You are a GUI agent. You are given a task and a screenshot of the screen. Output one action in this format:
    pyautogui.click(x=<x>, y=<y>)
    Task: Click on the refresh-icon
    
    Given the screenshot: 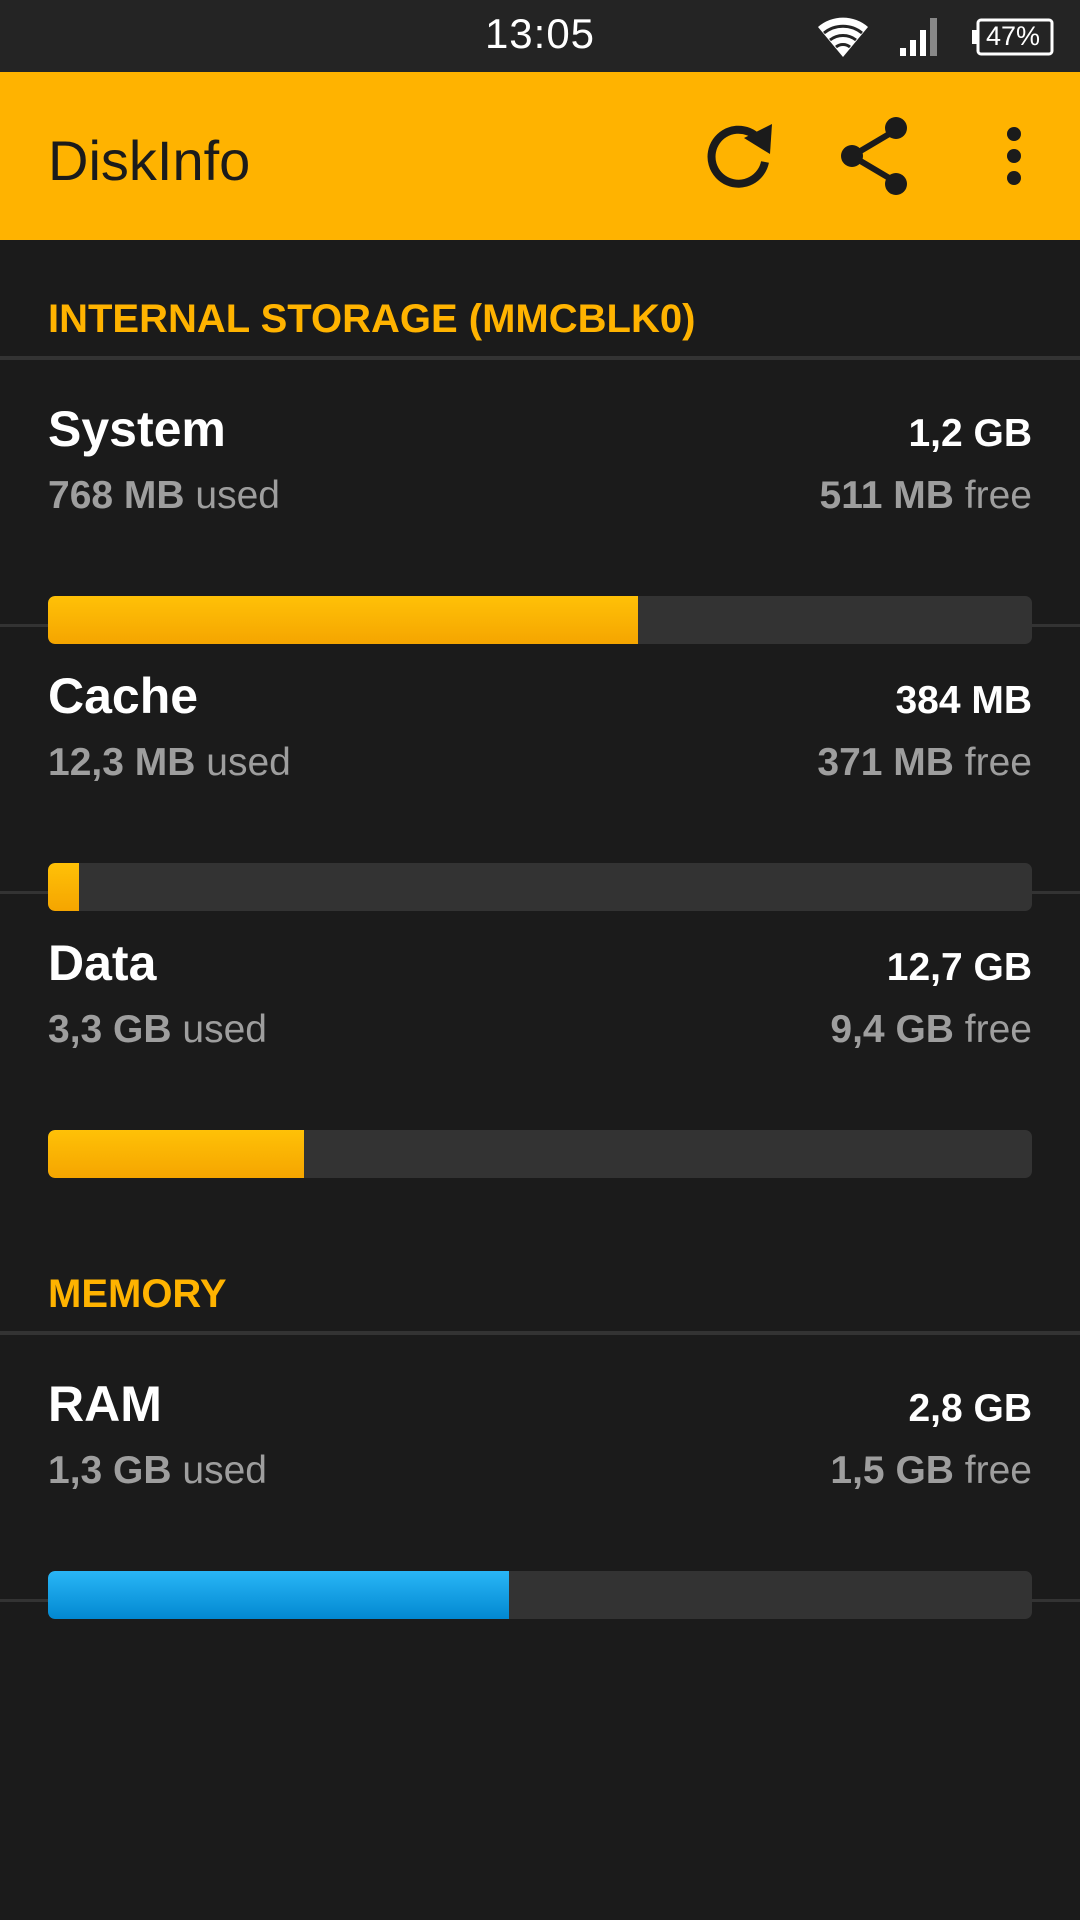 What is the action you would take?
    pyautogui.click(x=738, y=158)
    